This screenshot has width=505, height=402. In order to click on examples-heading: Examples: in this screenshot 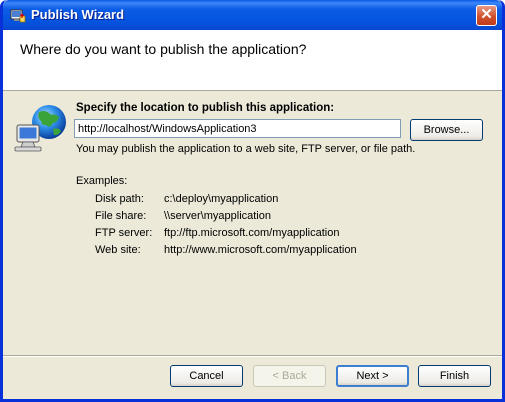, I will do `click(102, 181)`.